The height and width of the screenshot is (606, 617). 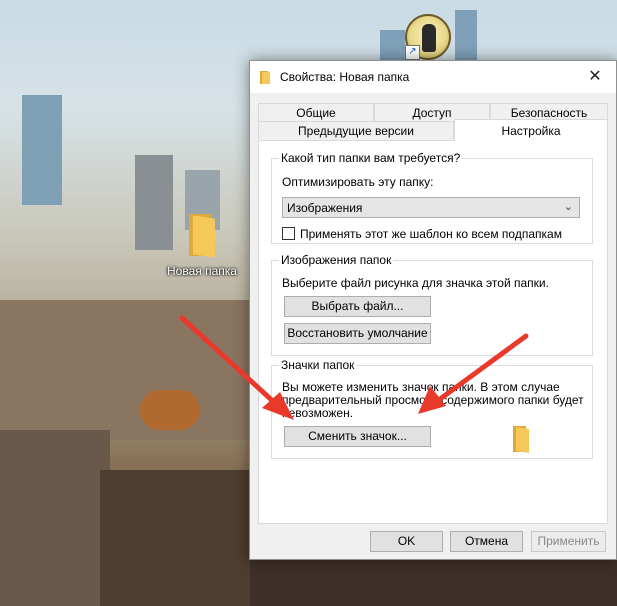 I want to click on apply-button: Применить, so click(x=568, y=541).